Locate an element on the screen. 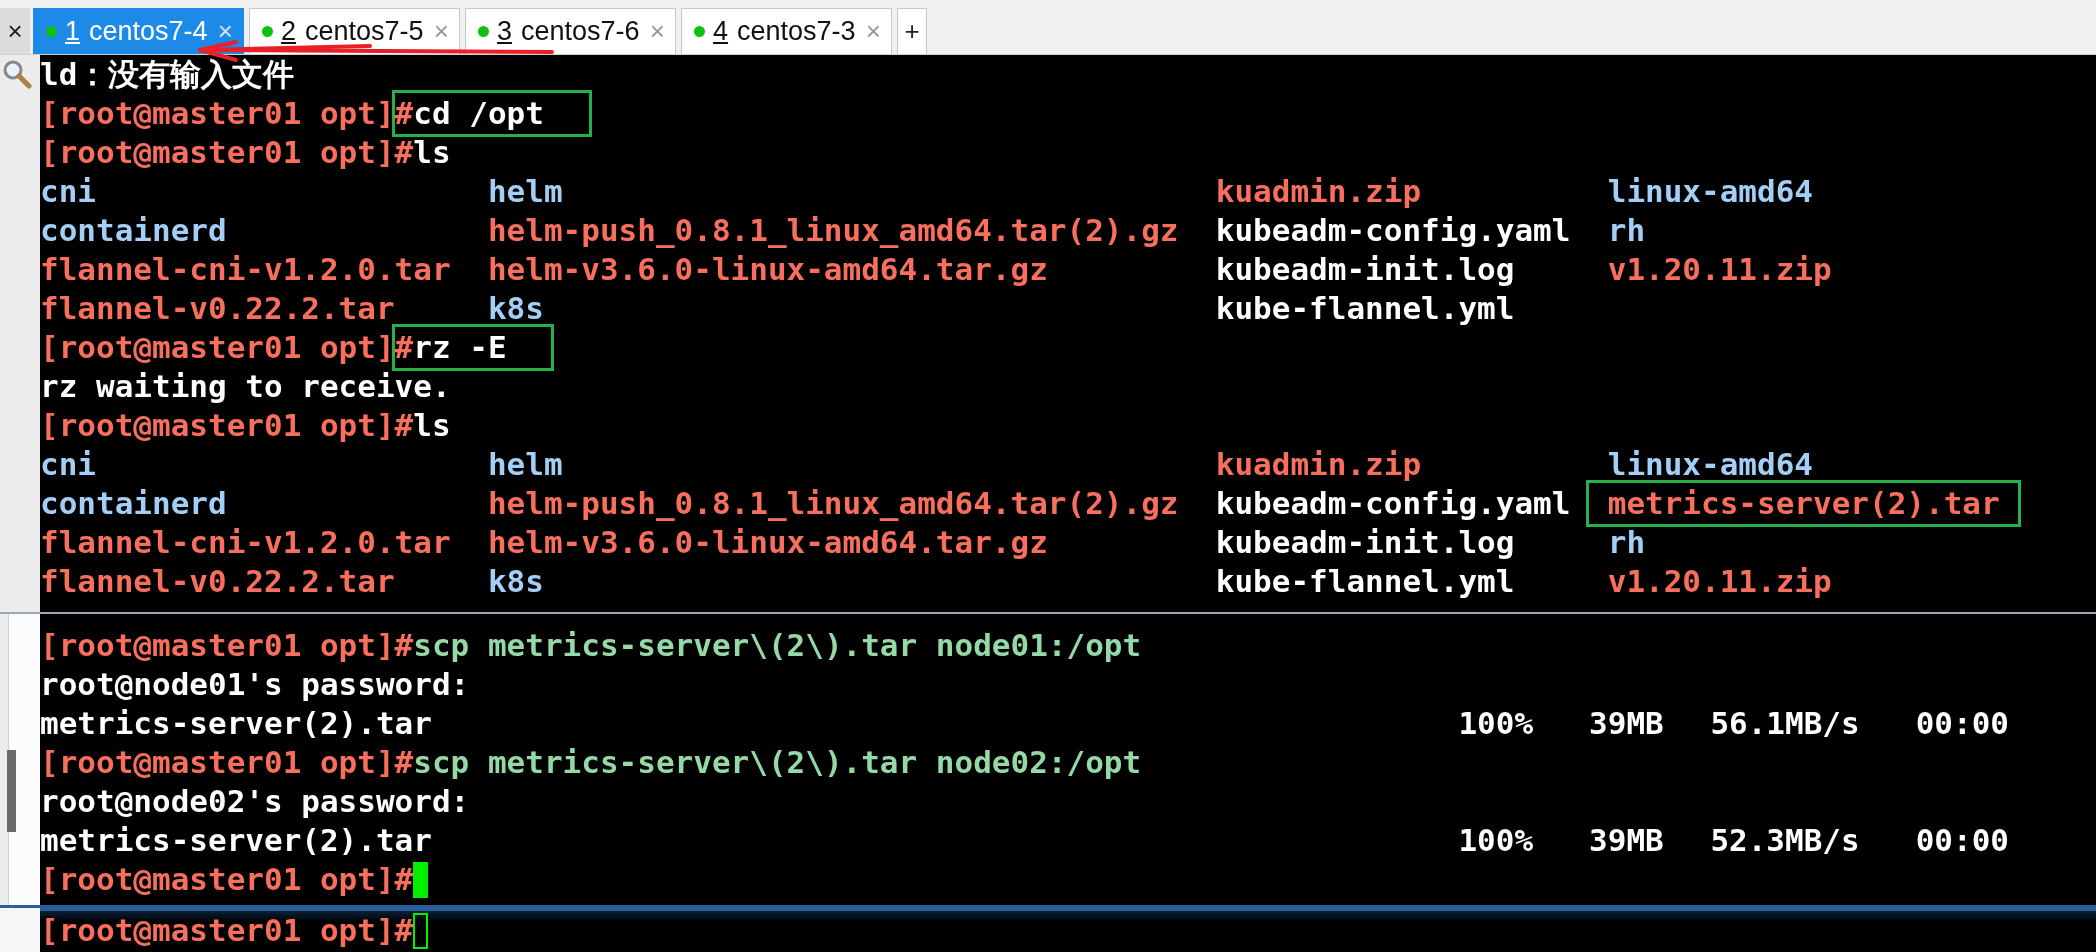 The width and height of the screenshot is (2096, 952). transfer-rate: 52.3MB/s is located at coordinates (1785, 840).